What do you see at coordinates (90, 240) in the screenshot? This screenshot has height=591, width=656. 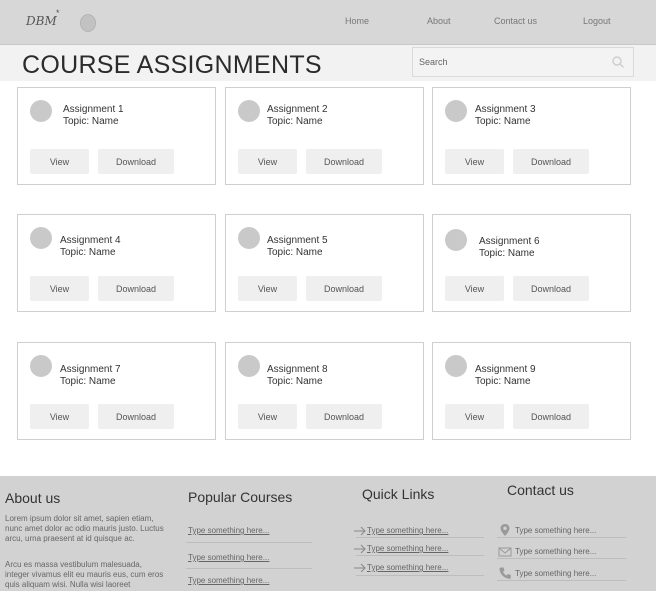 I see `assignment-name: Assignment 4` at bounding box center [90, 240].